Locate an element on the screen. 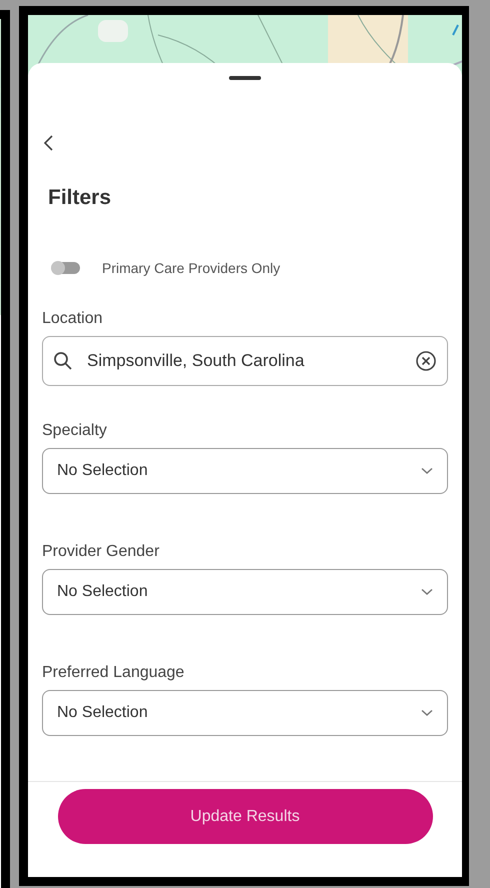  drag-handle is located at coordinates (245, 78).